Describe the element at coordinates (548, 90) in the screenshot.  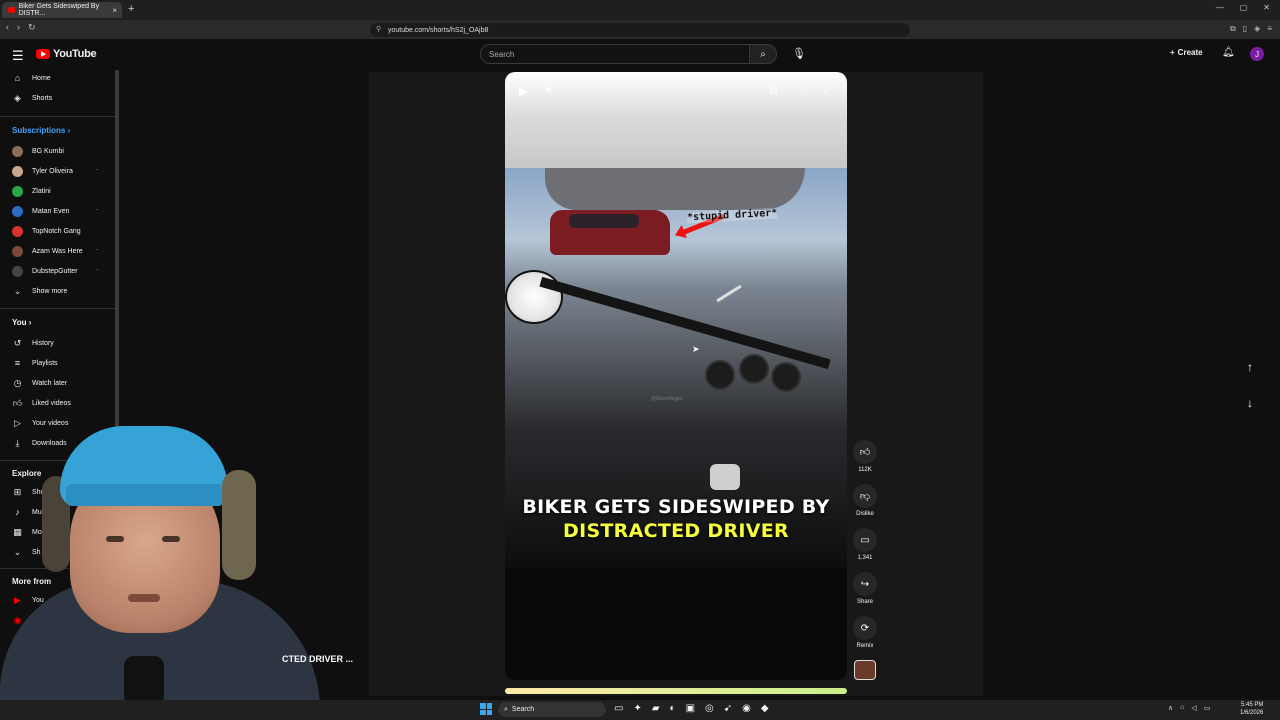
I see `volume-icon: 🔊︎` at that location.